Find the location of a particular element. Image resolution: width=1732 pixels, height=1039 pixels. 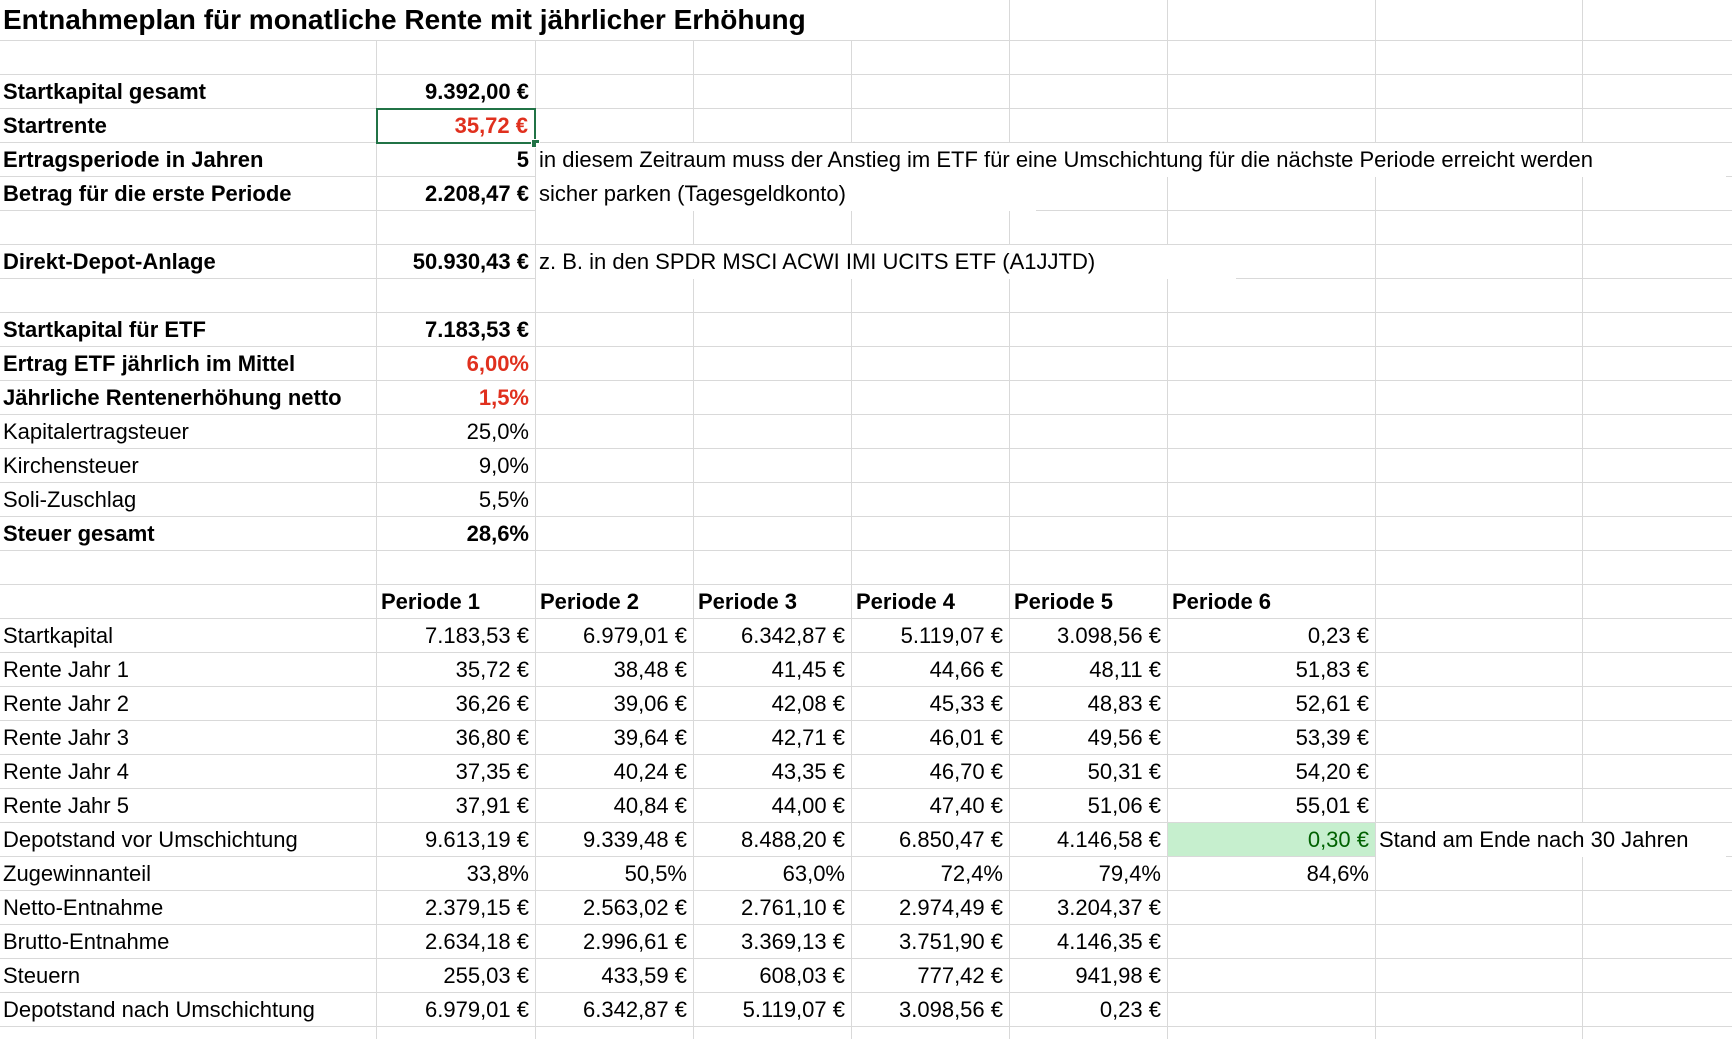

table-cell: 2.761,10 € is located at coordinates (772, 908).